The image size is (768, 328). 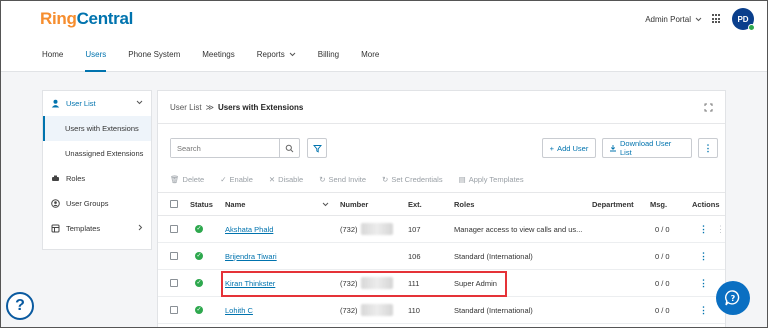 I want to click on column-name: Name, so click(x=235, y=204).